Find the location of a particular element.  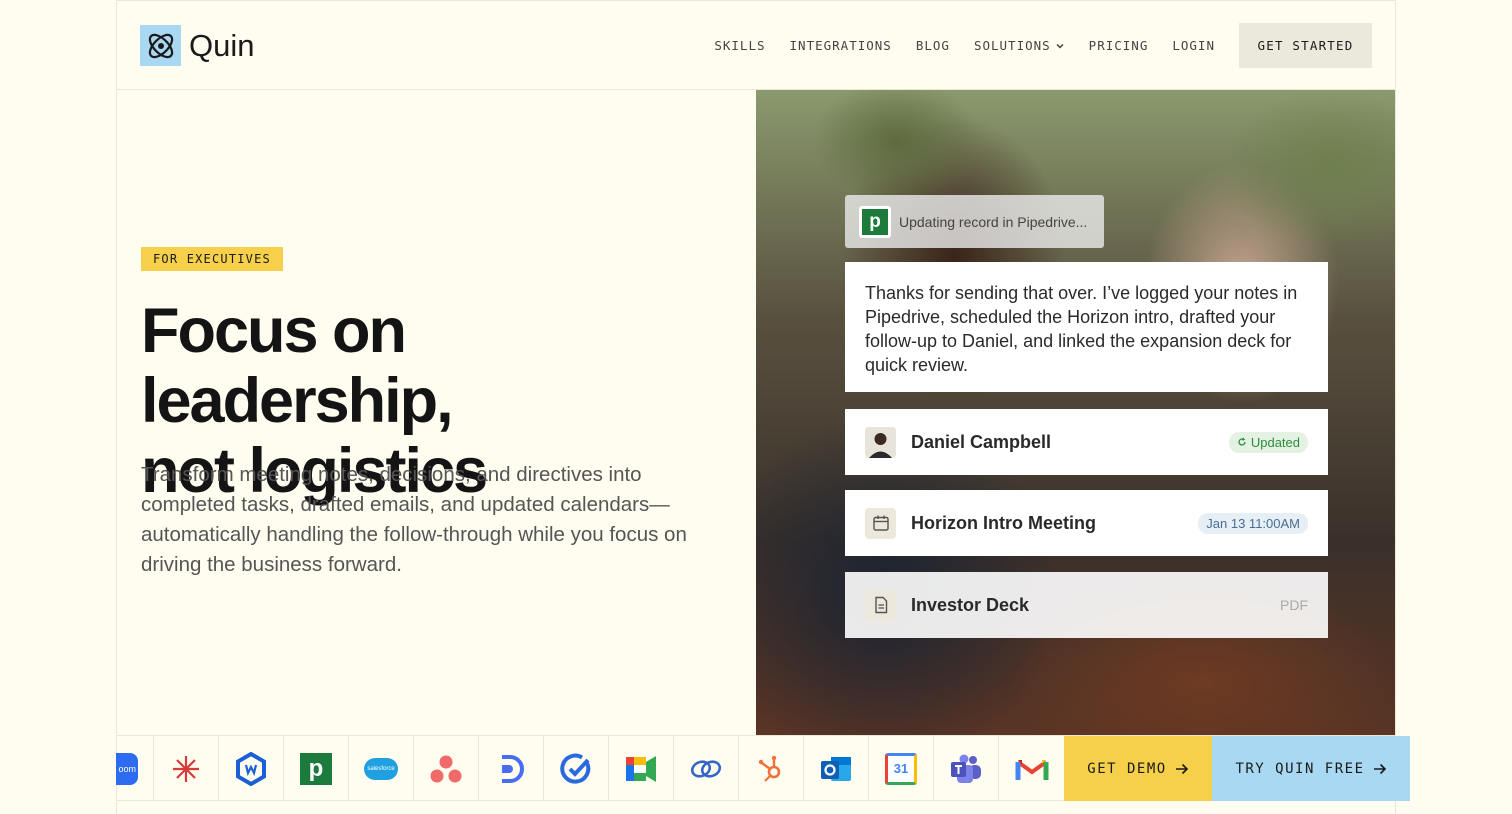

teams-icon is located at coordinates (966, 768).